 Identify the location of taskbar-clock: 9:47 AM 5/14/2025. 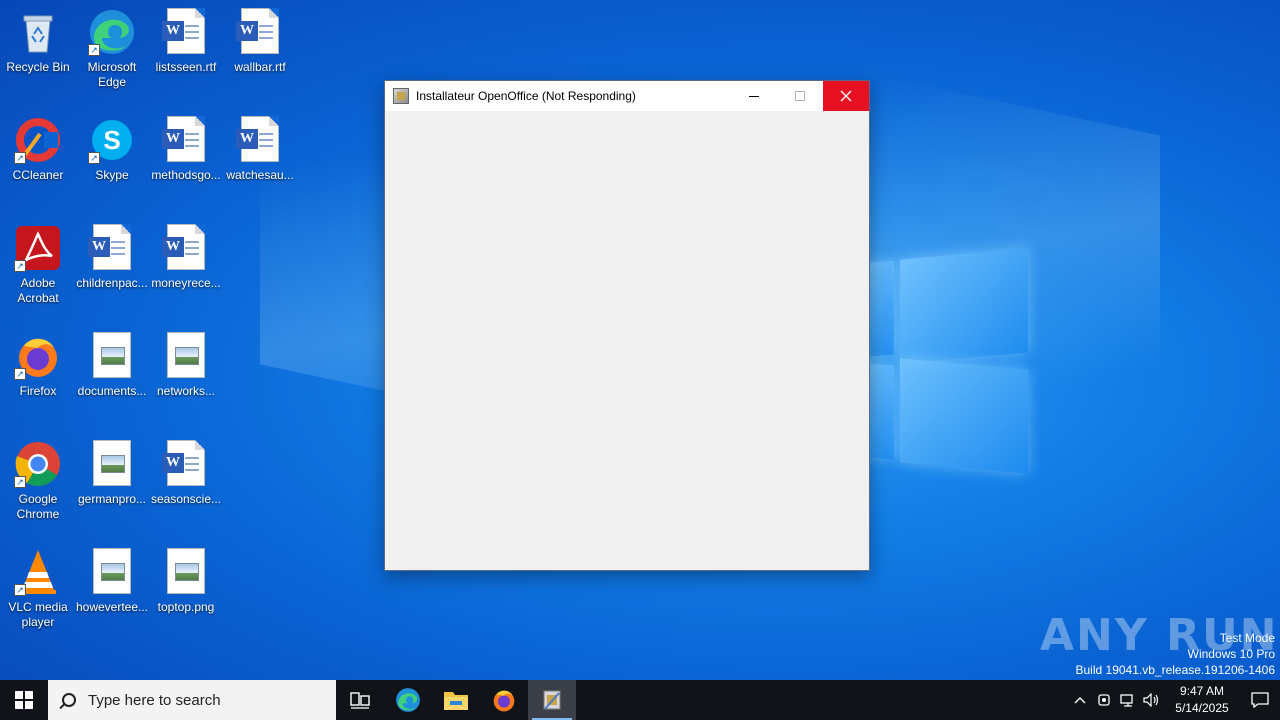
(1202, 700).